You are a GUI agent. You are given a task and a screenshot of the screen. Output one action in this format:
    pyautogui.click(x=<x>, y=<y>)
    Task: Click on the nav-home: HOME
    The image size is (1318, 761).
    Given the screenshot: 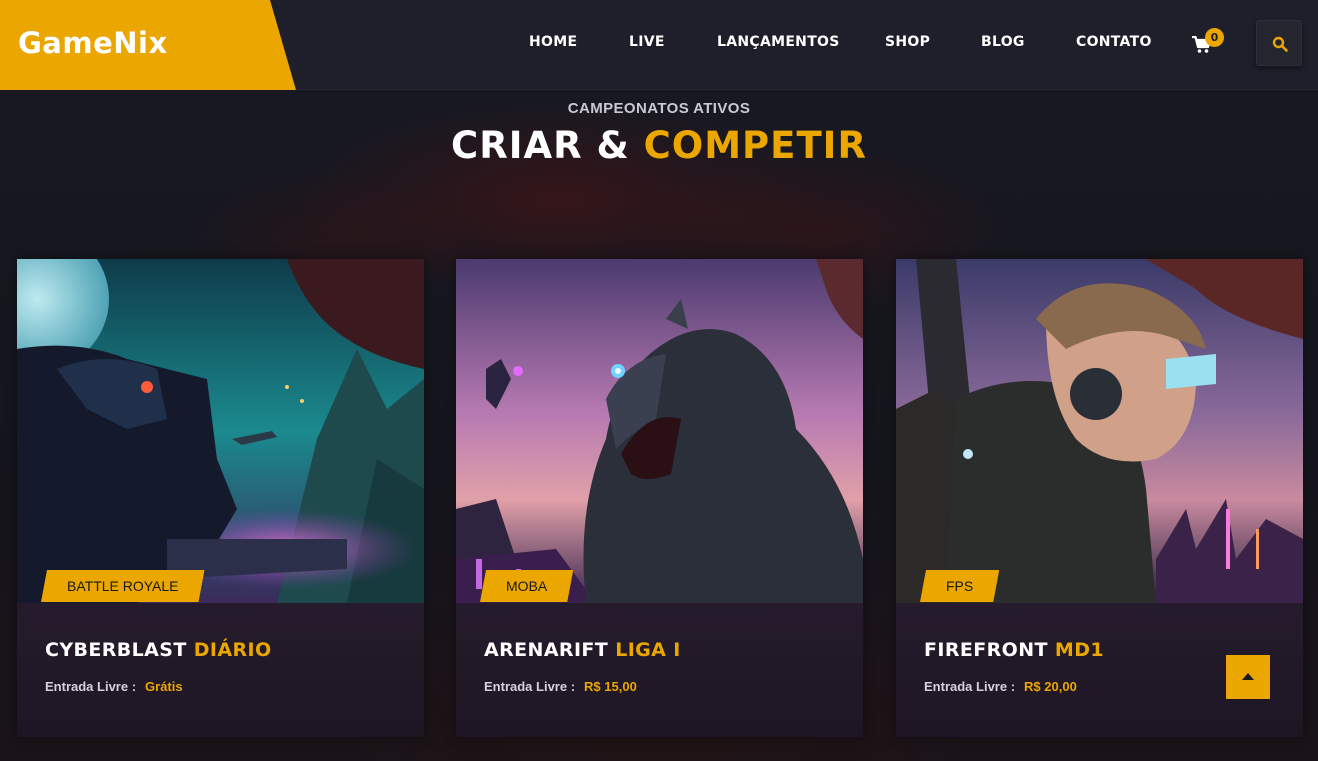 What is the action you would take?
    pyautogui.click(x=553, y=42)
    